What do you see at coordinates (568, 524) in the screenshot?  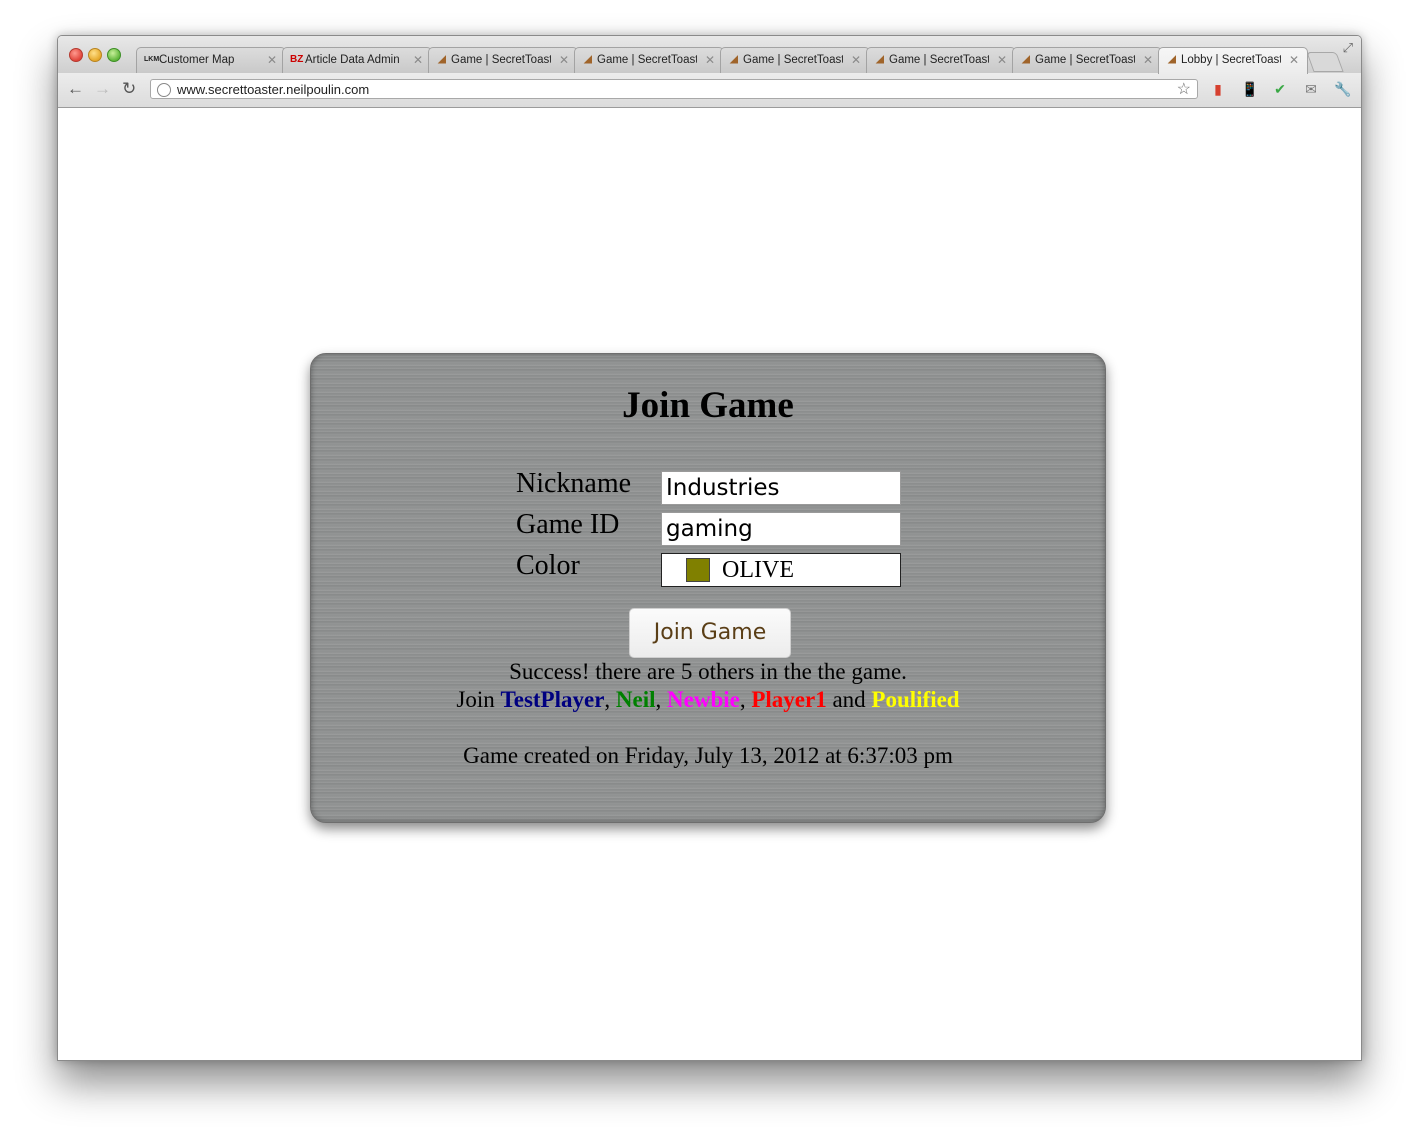 I see `gameid-label: Game ID` at bounding box center [568, 524].